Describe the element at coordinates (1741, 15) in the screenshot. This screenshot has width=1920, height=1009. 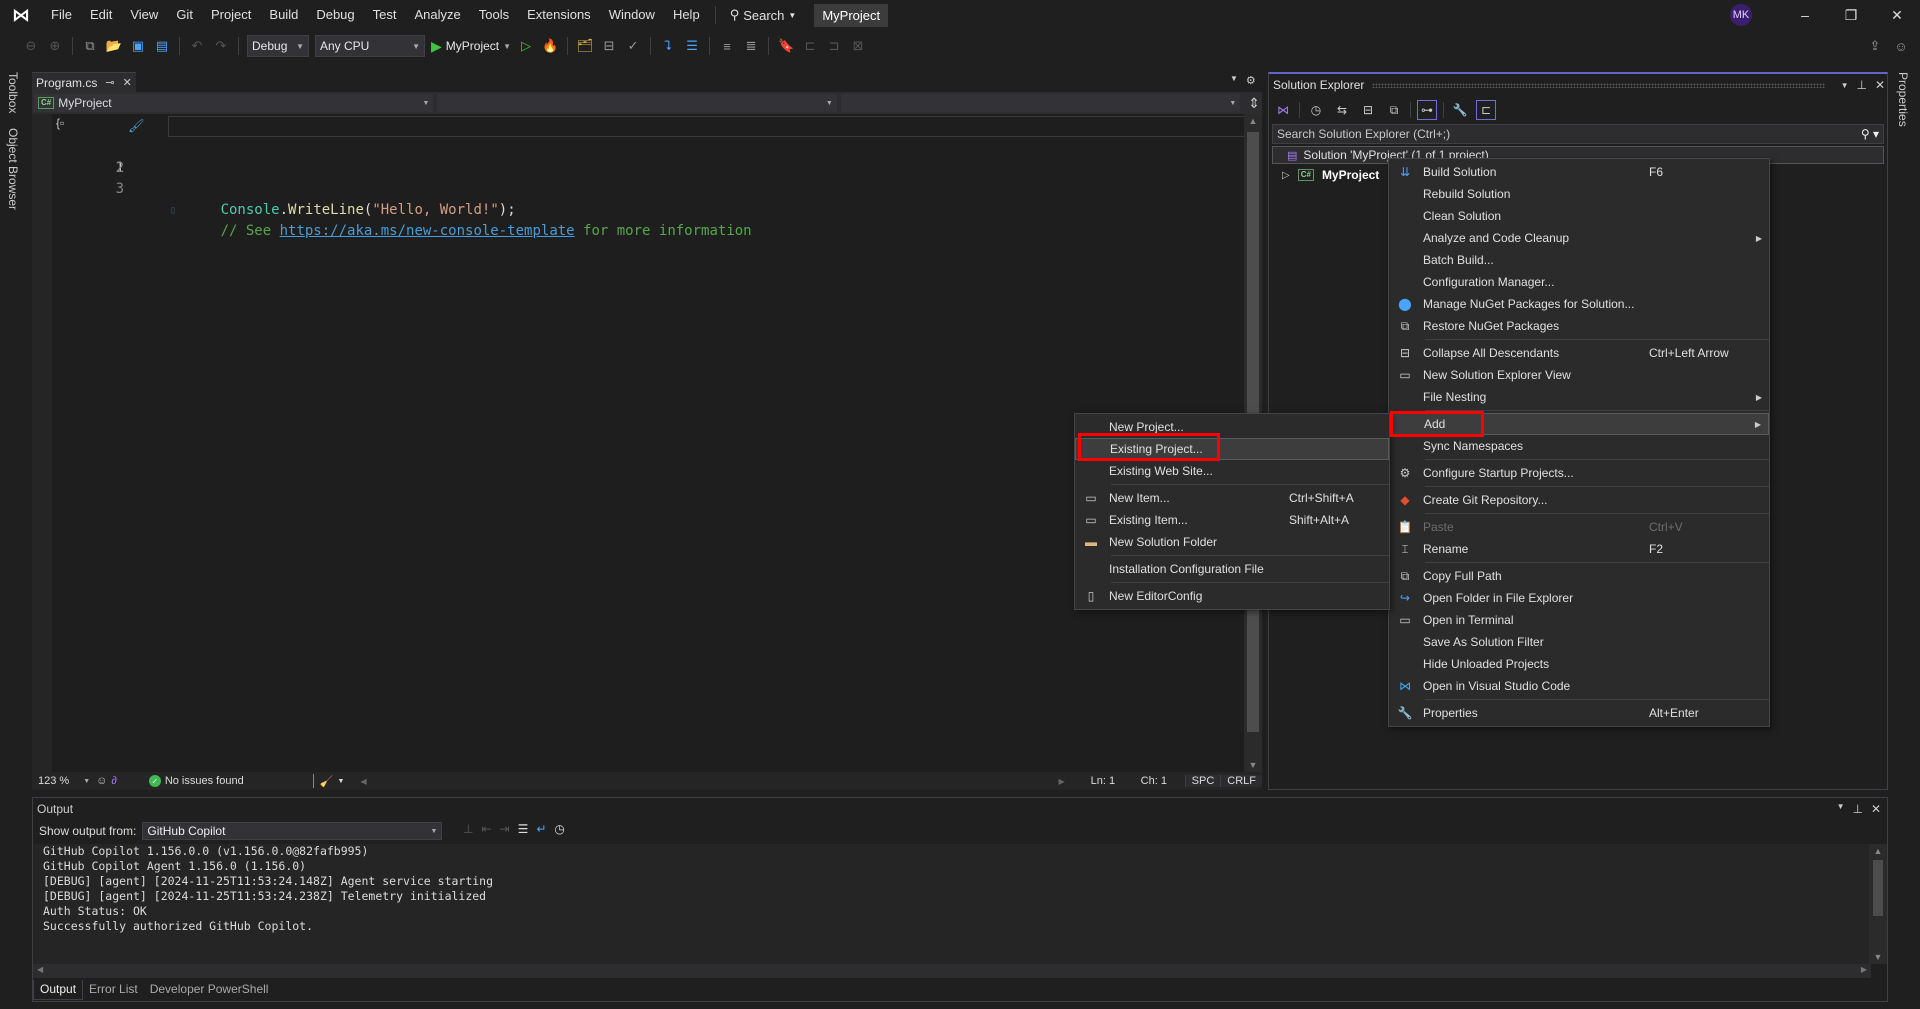
I see `user-avatar: MK` at that location.